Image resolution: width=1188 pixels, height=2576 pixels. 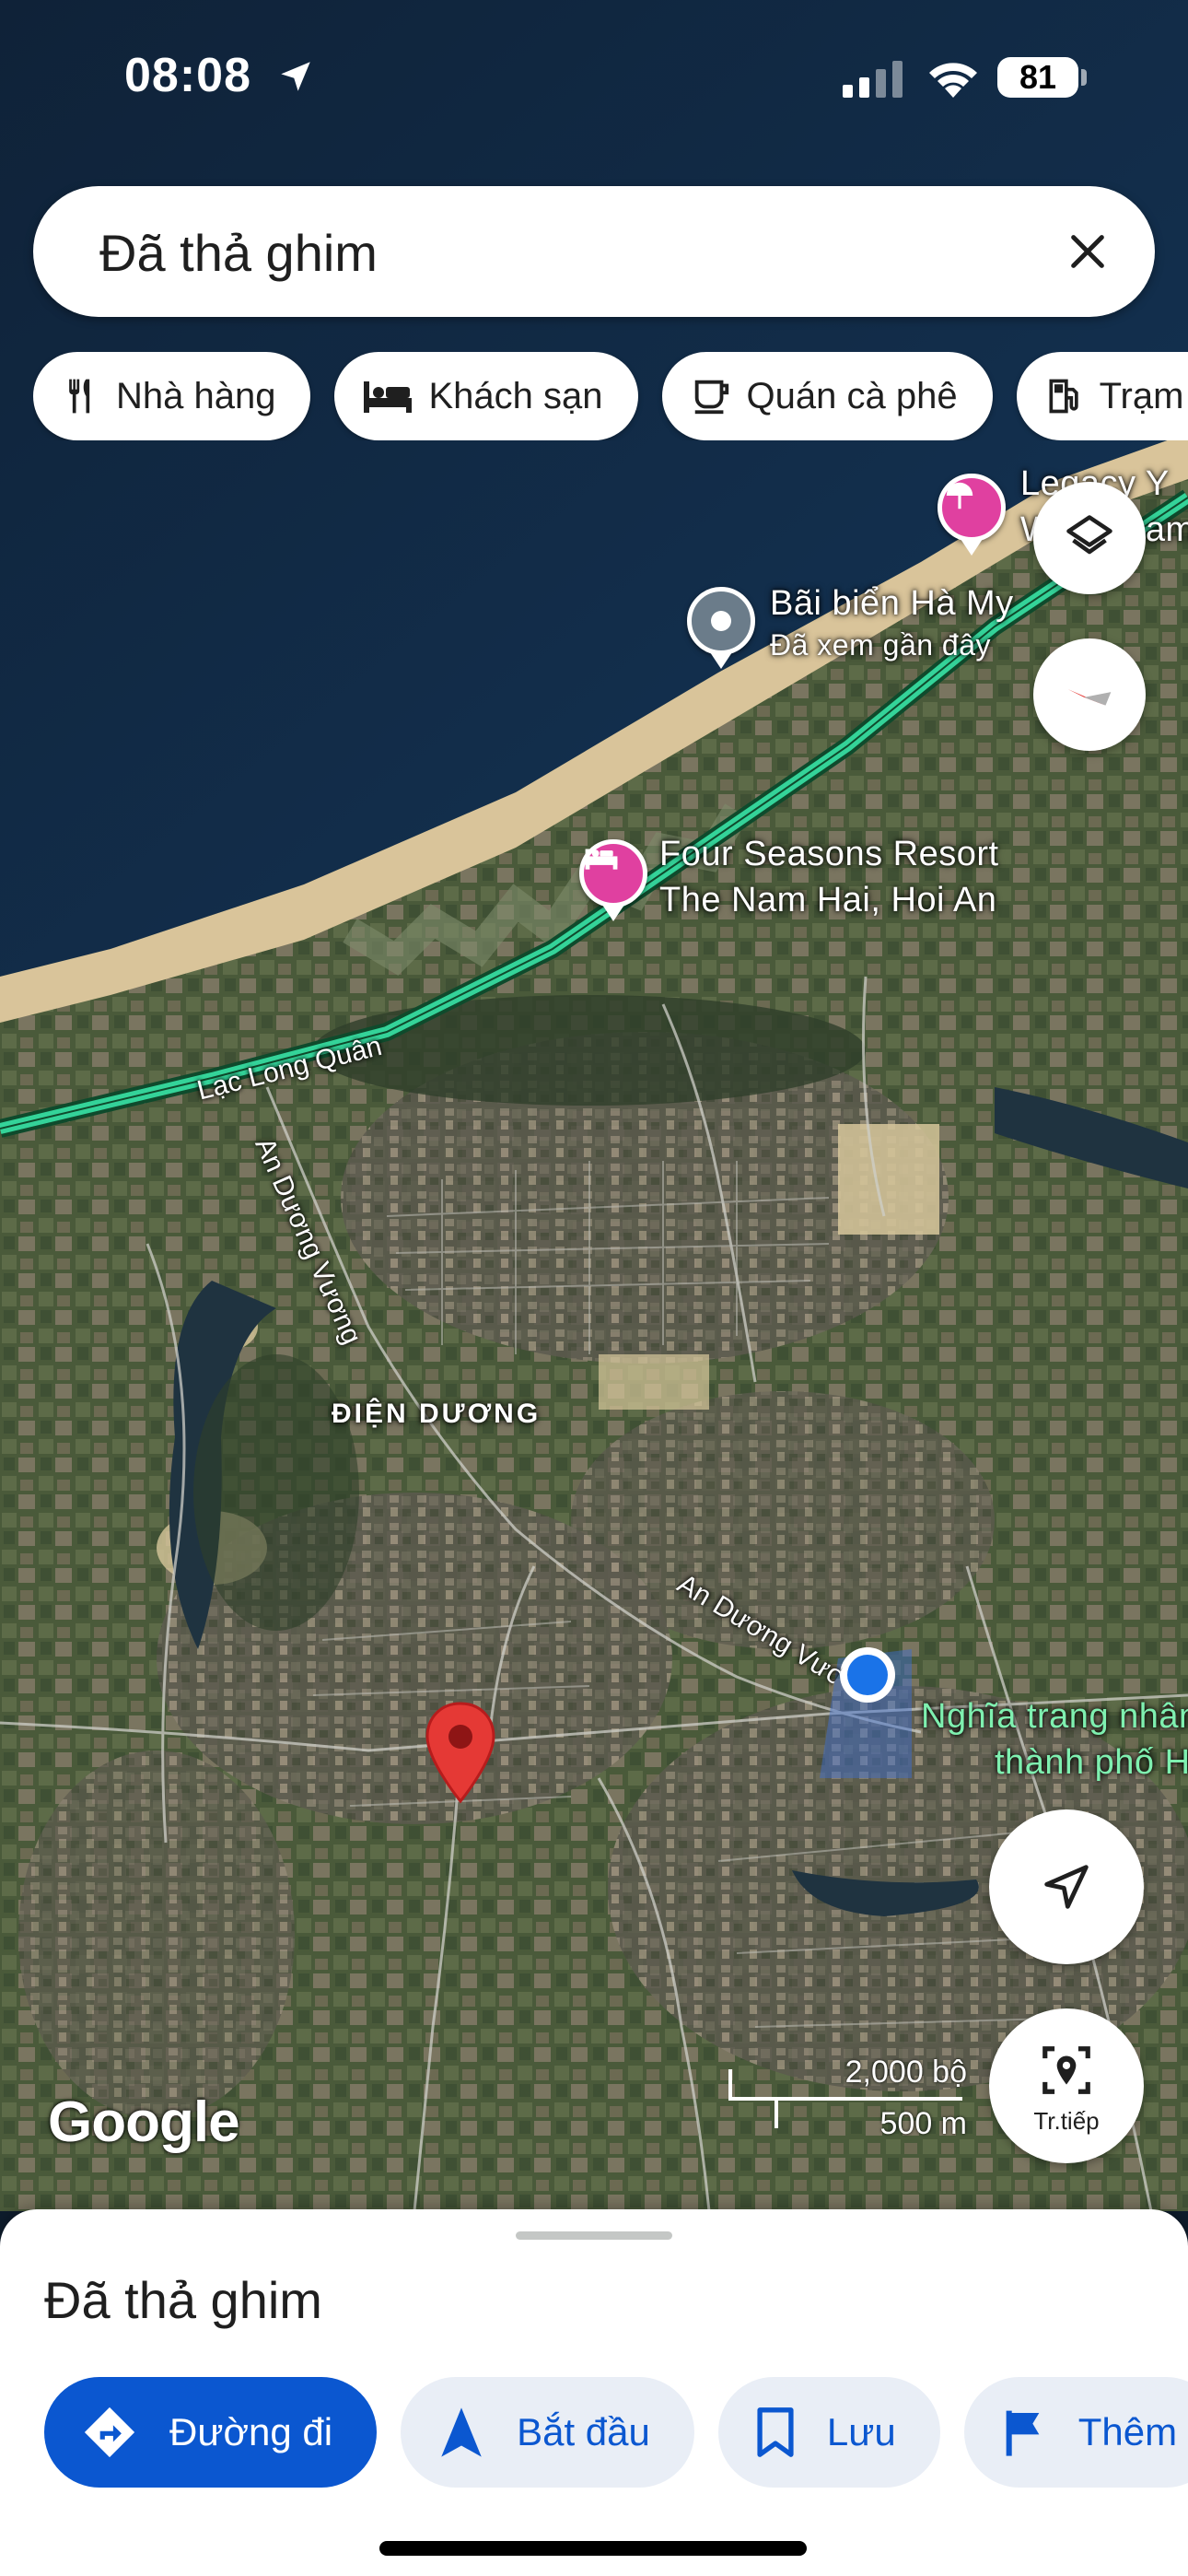 What do you see at coordinates (613, 873) in the screenshot?
I see `hotel-poi-icon` at bounding box center [613, 873].